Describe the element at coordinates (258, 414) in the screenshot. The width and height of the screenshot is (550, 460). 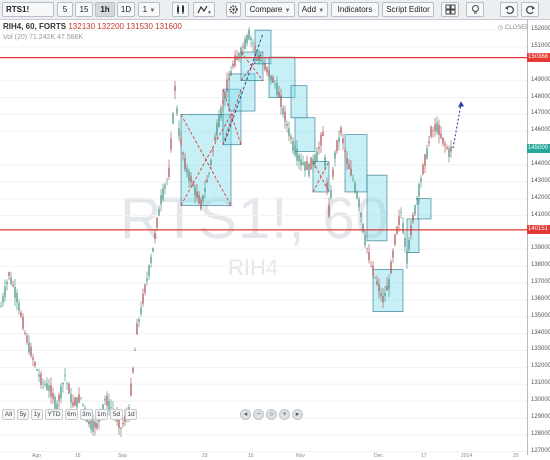
I see `zoom-out-button: −` at that location.